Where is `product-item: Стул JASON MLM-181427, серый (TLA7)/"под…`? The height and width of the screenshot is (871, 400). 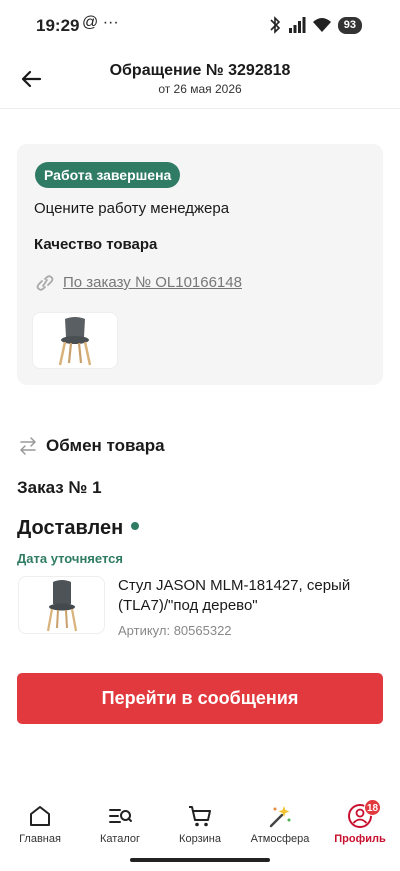
product-item: Стул JASON MLM-181427, серый (TLA7)/"под… is located at coordinates (200, 607).